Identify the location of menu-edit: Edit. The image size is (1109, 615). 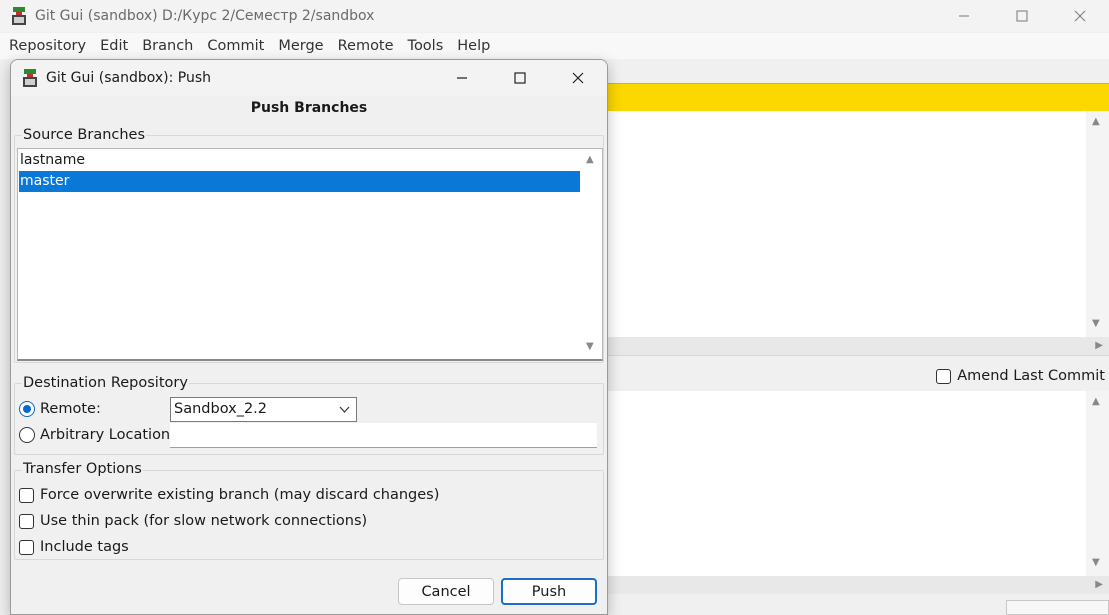
(112, 46).